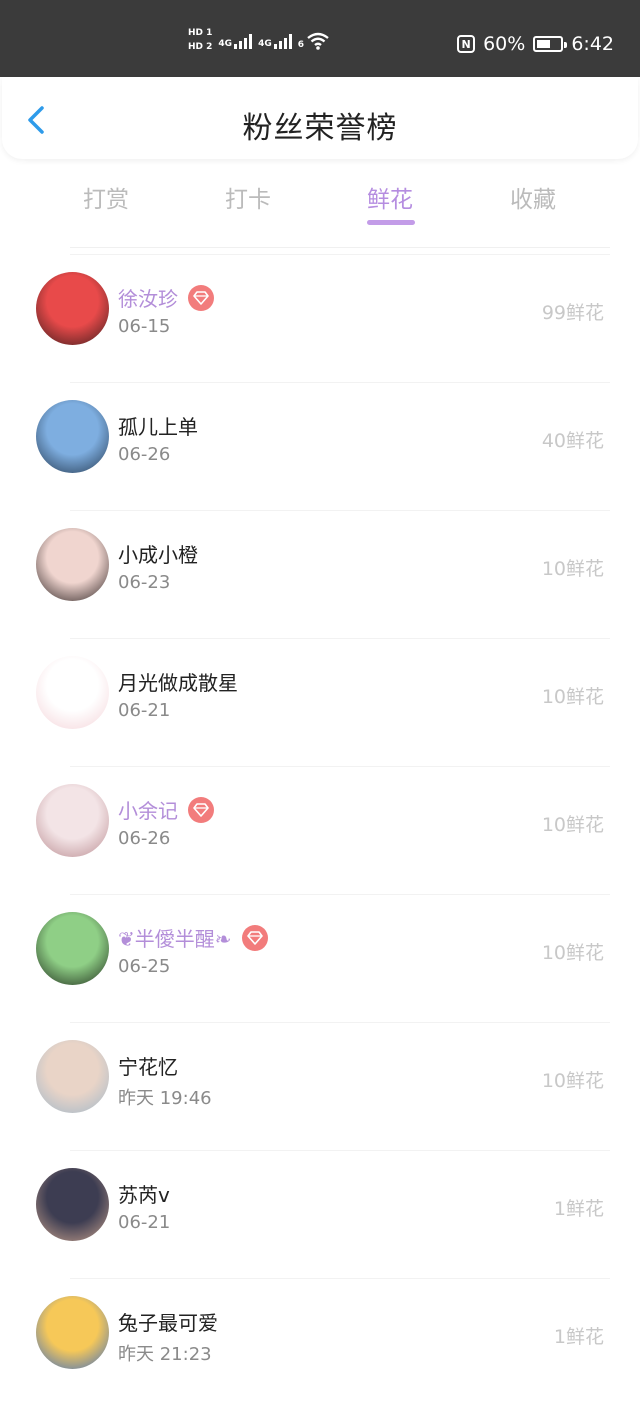 The height and width of the screenshot is (1406, 640). What do you see at coordinates (175, 939) in the screenshot?
I see `fan-name-text: ❦半僾半醒❧` at bounding box center [175, 939].